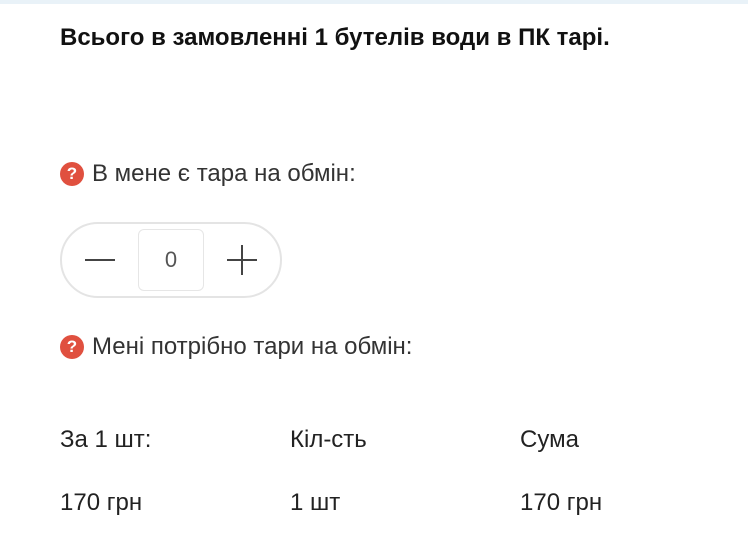  I want to click on price-per-unit-header: За 1 шт:, so click(106, 439).